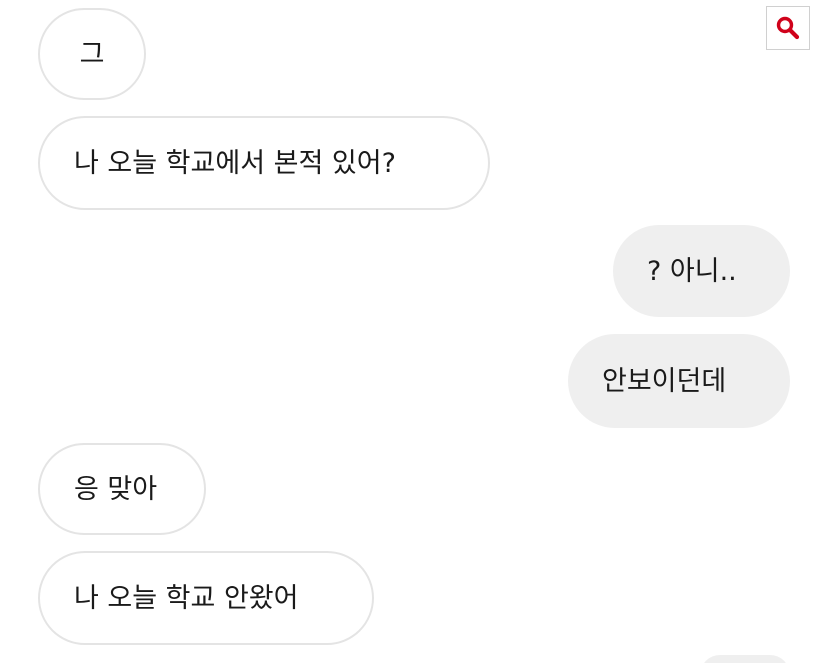 The width and height of the screenshot is (835, 663). I want to click on message-text: 안보이던데, so click(664, 381).